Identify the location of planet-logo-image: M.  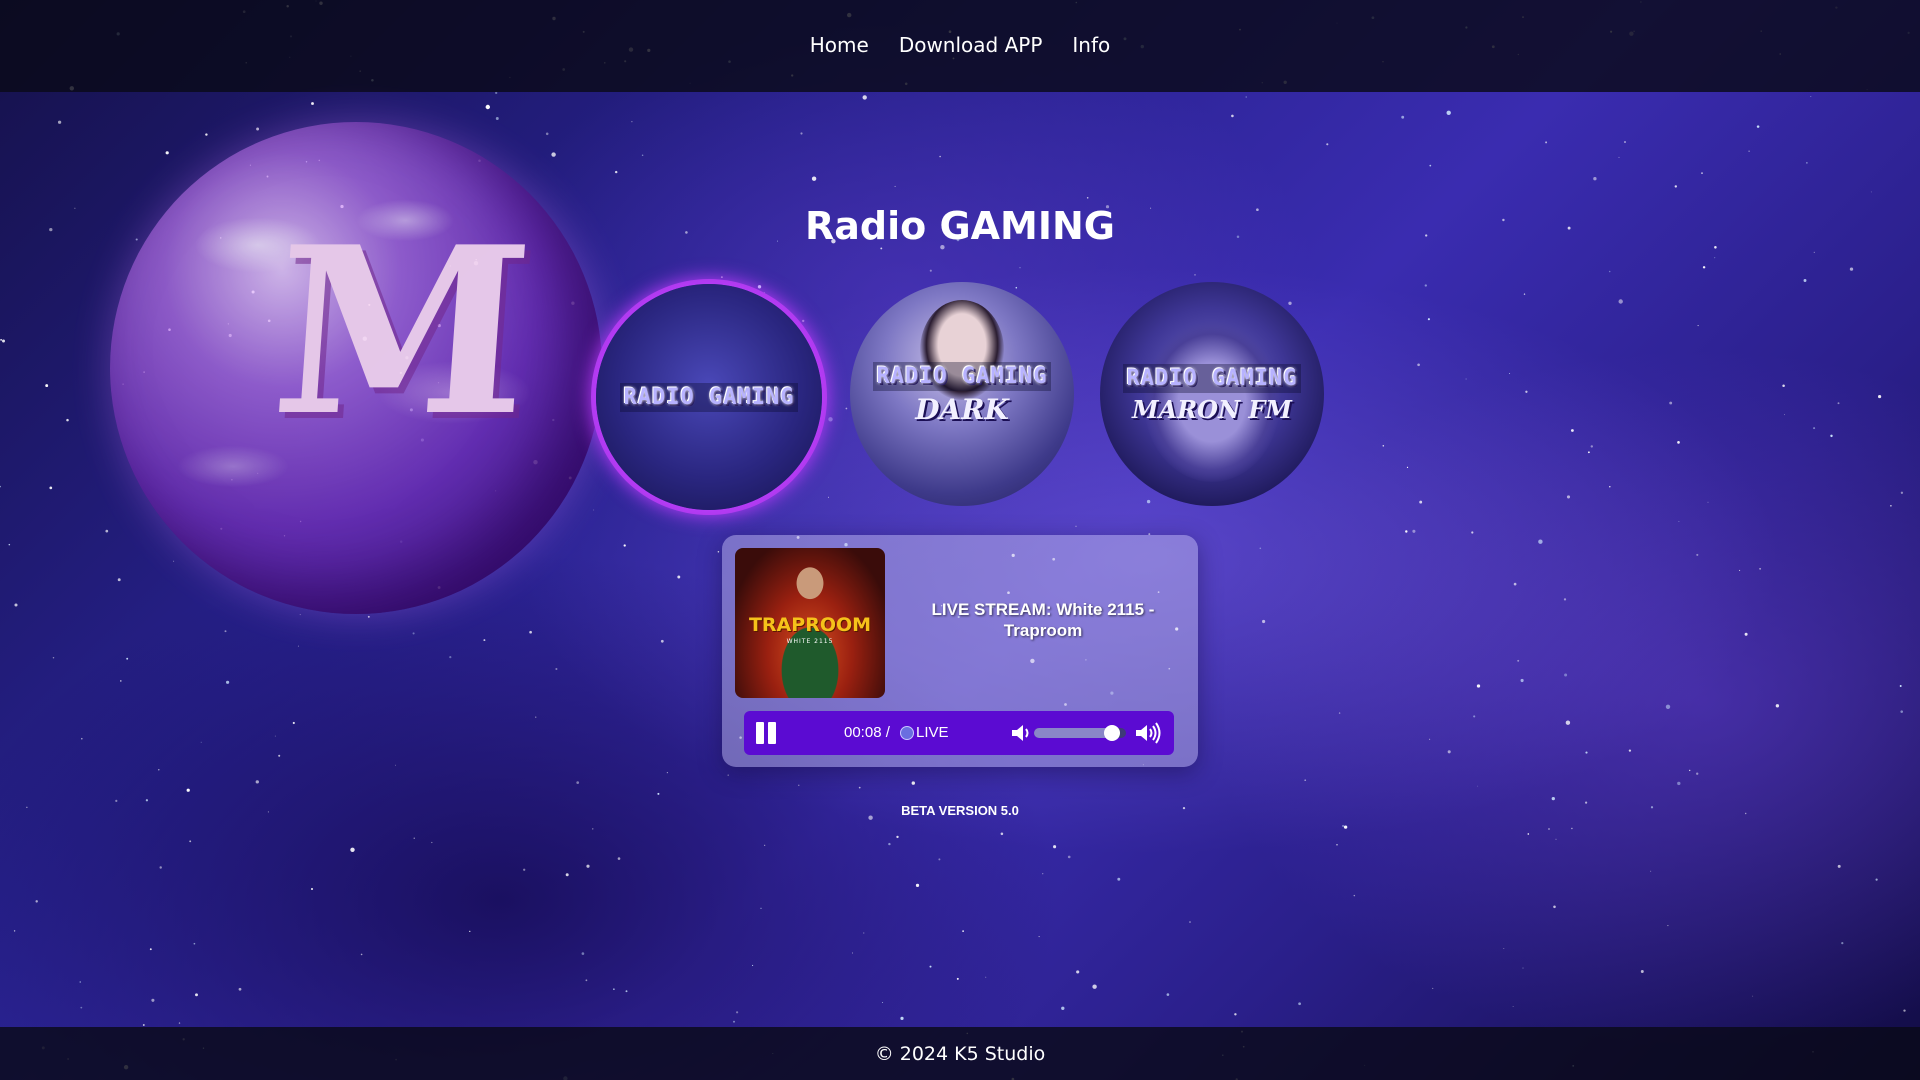
(356, 368).